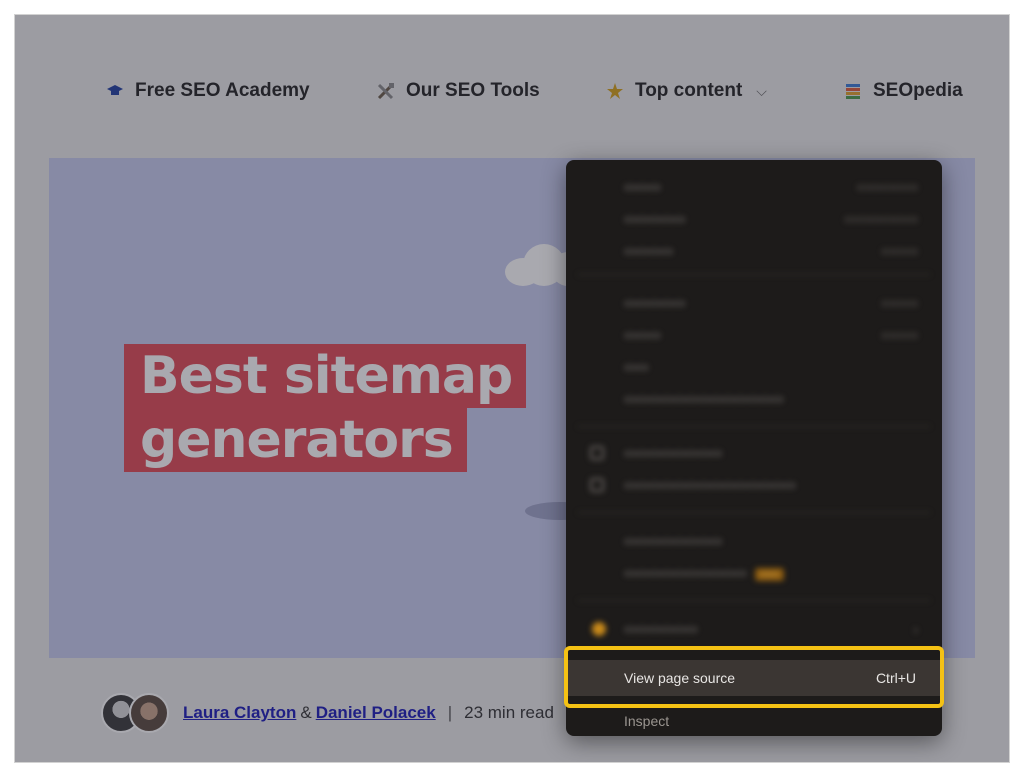 This screenshot has height=777, width=1024. Describe the element at coordinates (754, 677) in the screenshot. I see `highlight-box` at that location.